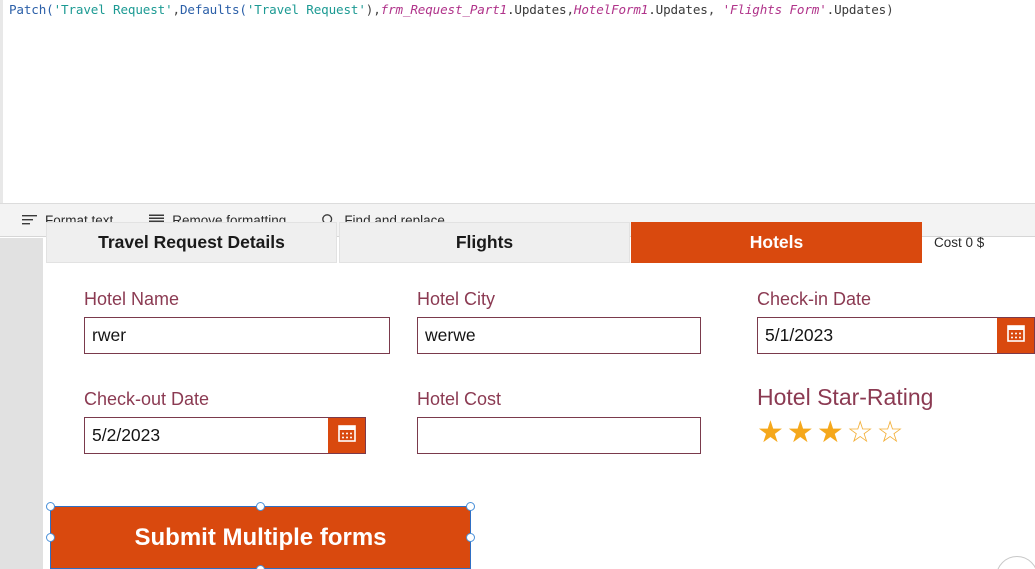 This screenshot has height=569, width=1035. I want to click on tab-travel-request-details-label: Travel Request Details, so click(191, 242).